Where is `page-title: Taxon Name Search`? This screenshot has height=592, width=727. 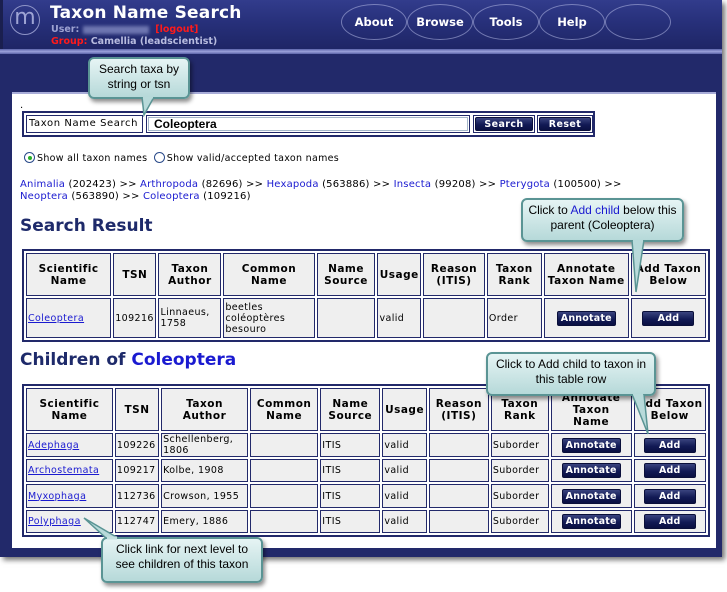 page-title: Taxon Name Search is located at coordinates (146, 13).